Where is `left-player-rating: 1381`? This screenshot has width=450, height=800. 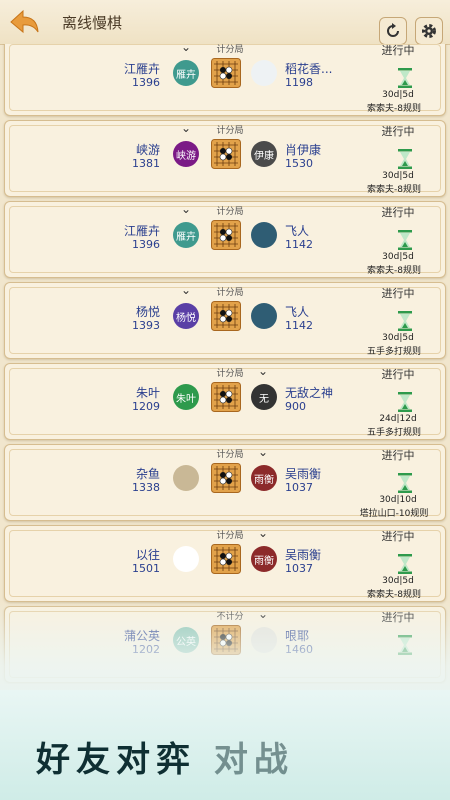
left-player-rating: 1381 is located at coordinates (146, 163).